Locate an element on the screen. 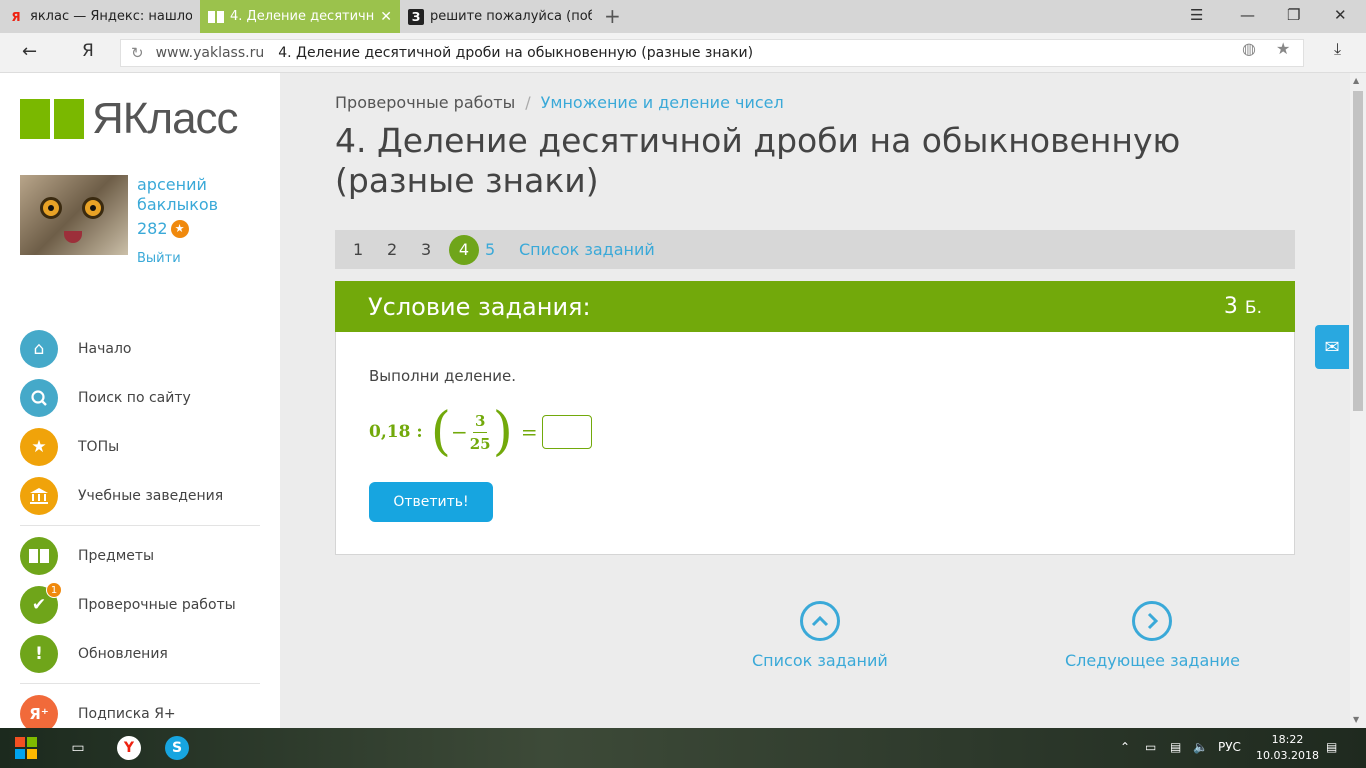 This screenshot has height=768, width=1366. menu-icon: ☰ is located at coordinates (1196, 15).